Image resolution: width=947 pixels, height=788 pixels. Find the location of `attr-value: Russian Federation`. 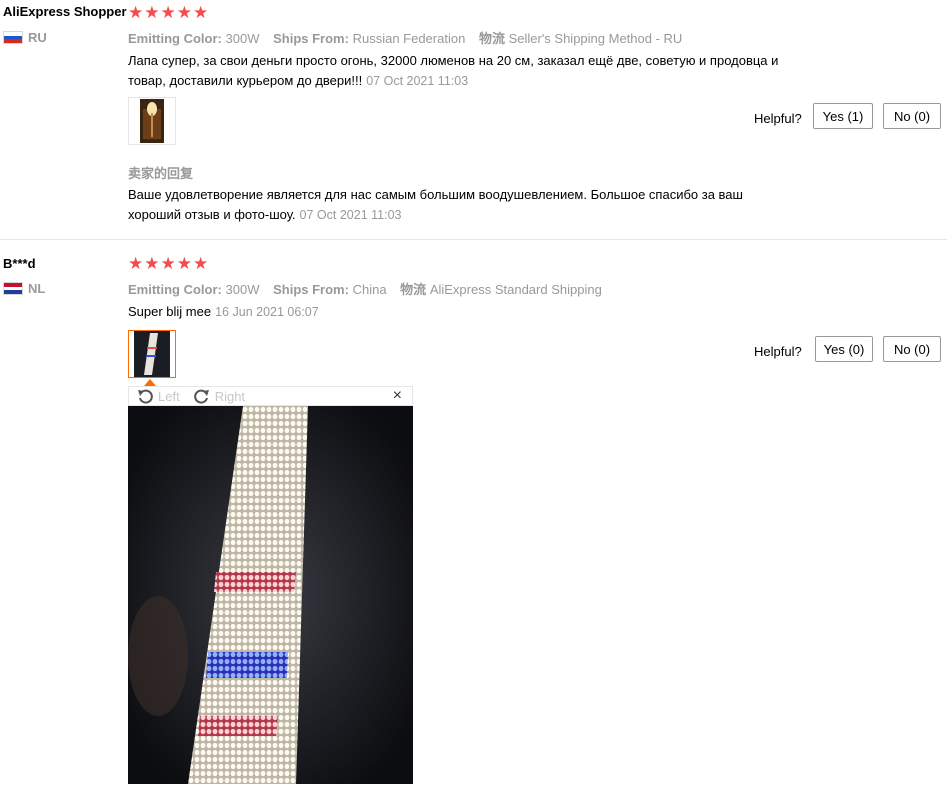

attr-value: Russian Federation is located at coordinates (409, 38).